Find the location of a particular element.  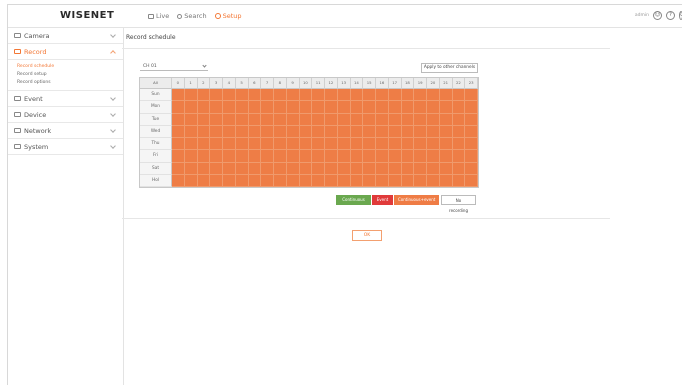

hour-header: 0 is located at coordinates (178, 83).